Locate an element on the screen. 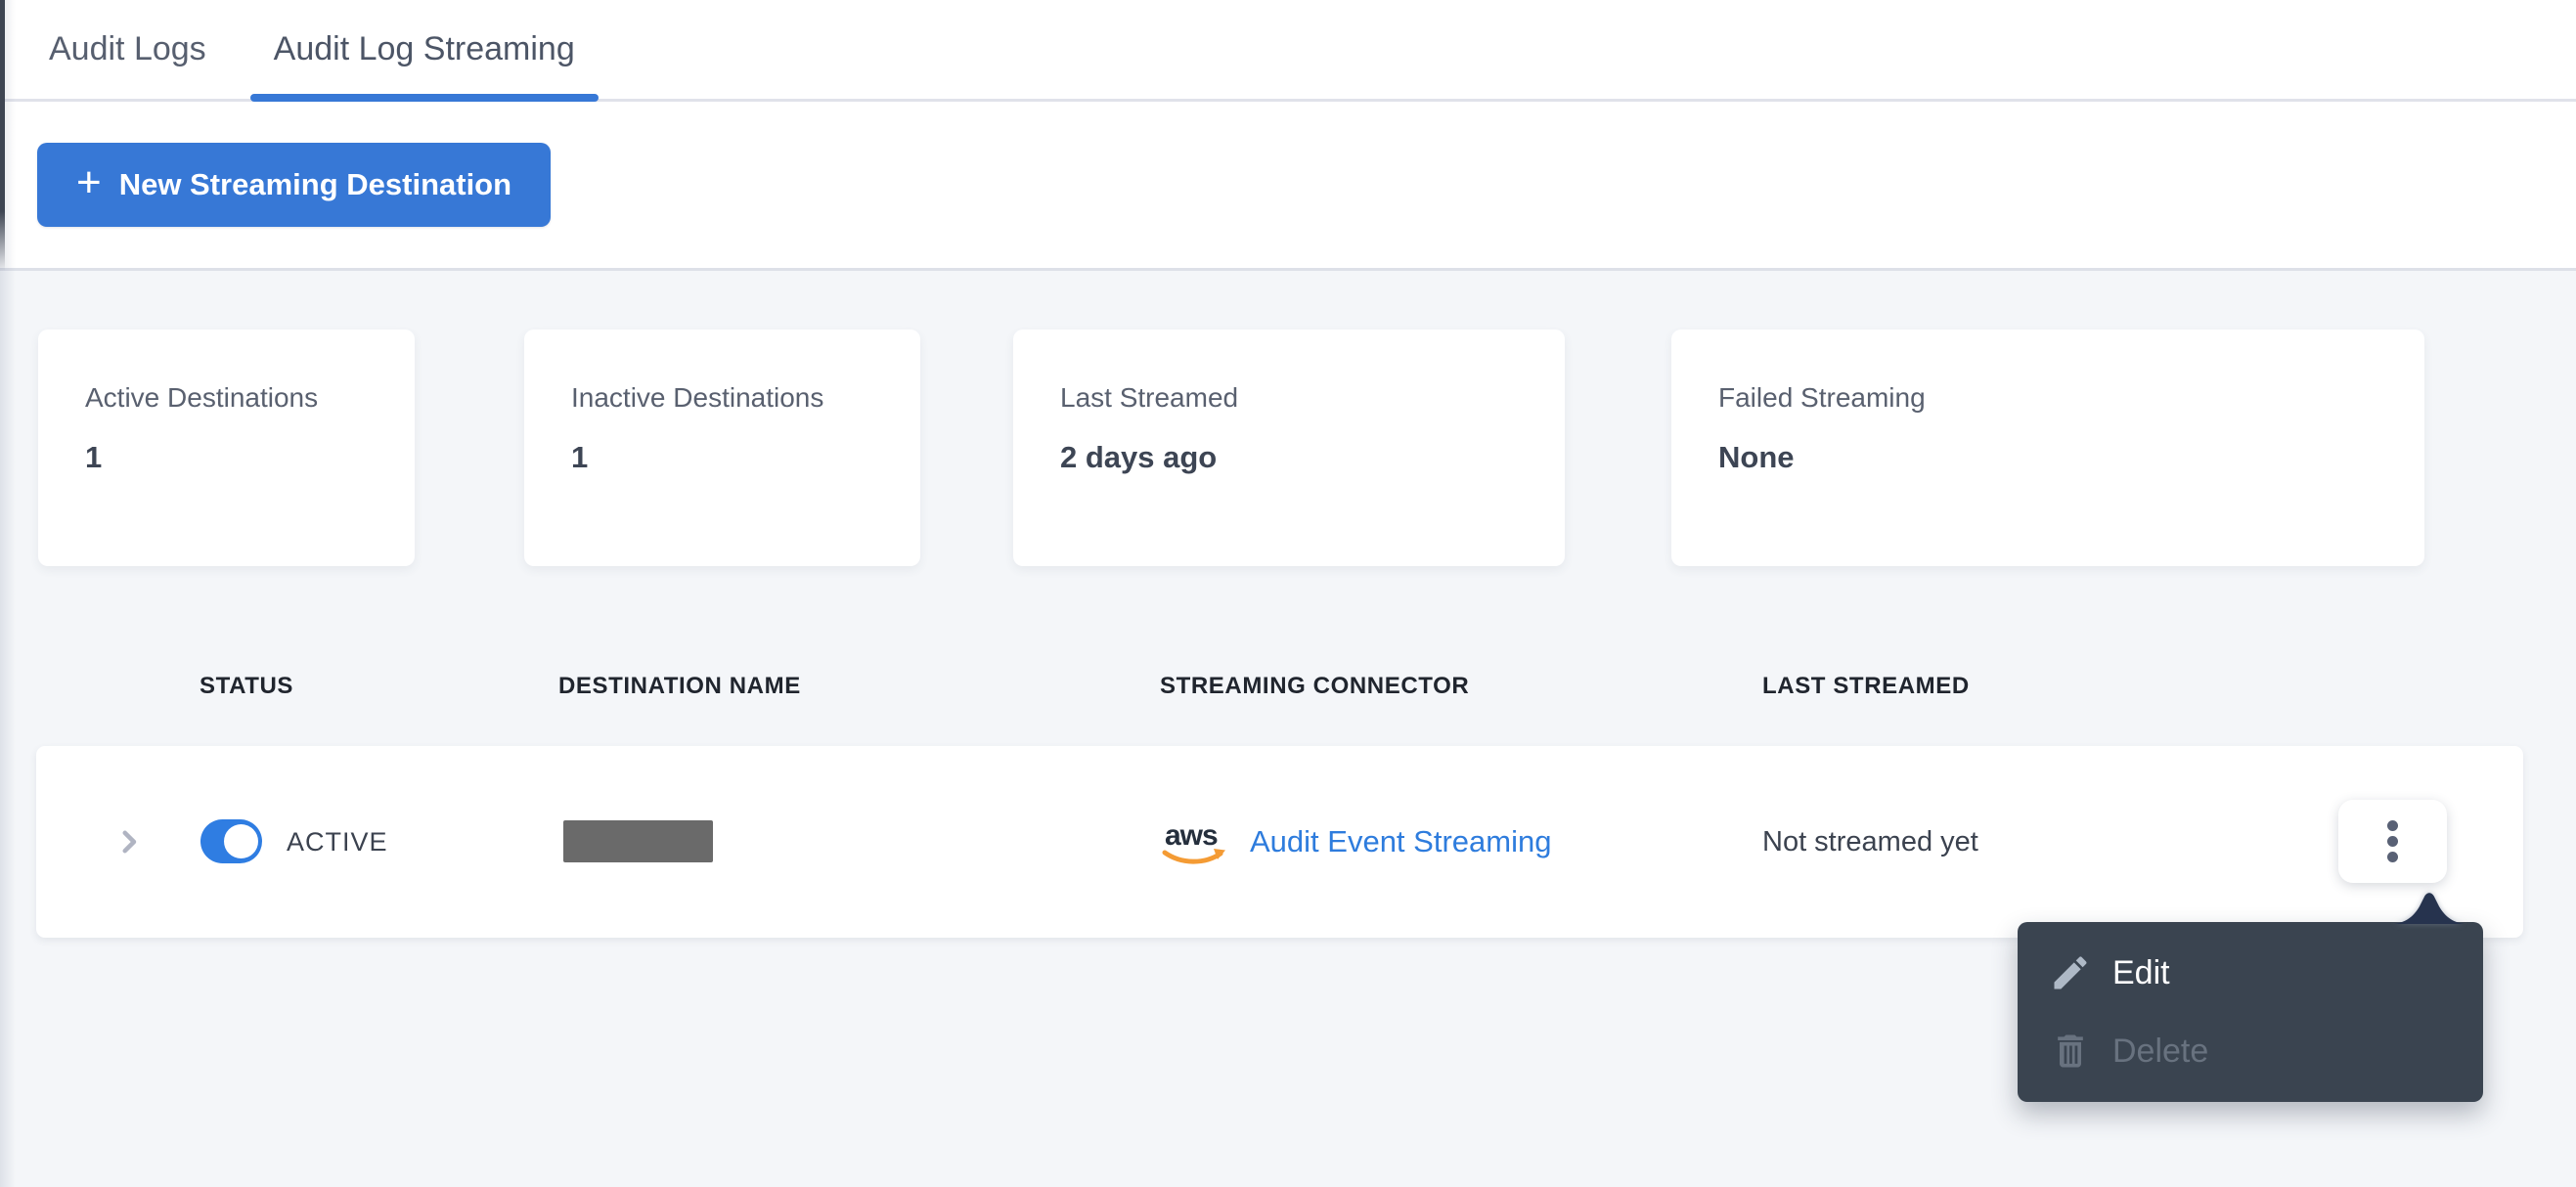 Image resolution: width=2576 pixels, height=1187 pixels. tab-audit-logs-label: Audit Logs is located at coordinates (127, 48).